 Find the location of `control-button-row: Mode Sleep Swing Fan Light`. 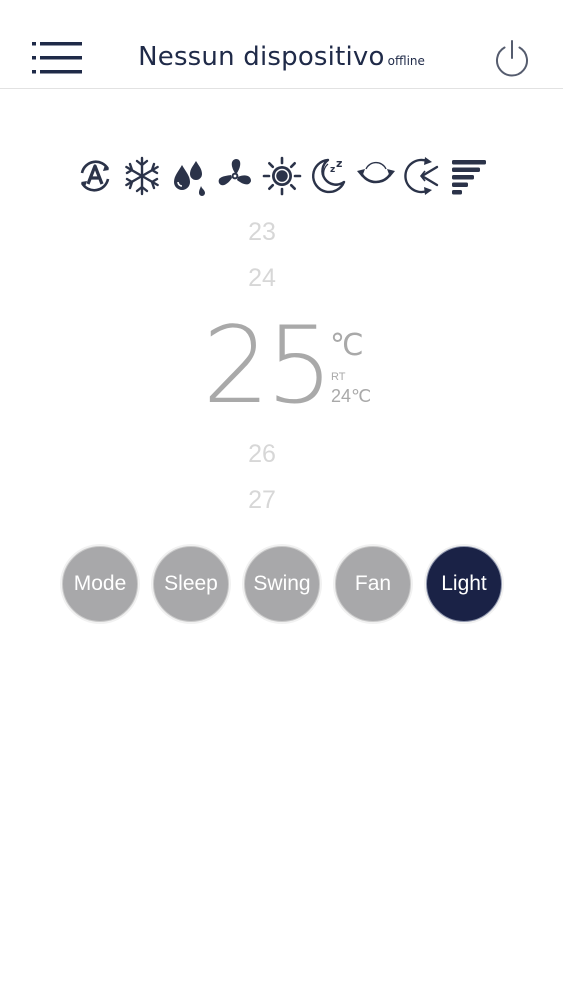

control-button-row: Mode Sleep Swing Fan Light is located at coordinates (282, 586).